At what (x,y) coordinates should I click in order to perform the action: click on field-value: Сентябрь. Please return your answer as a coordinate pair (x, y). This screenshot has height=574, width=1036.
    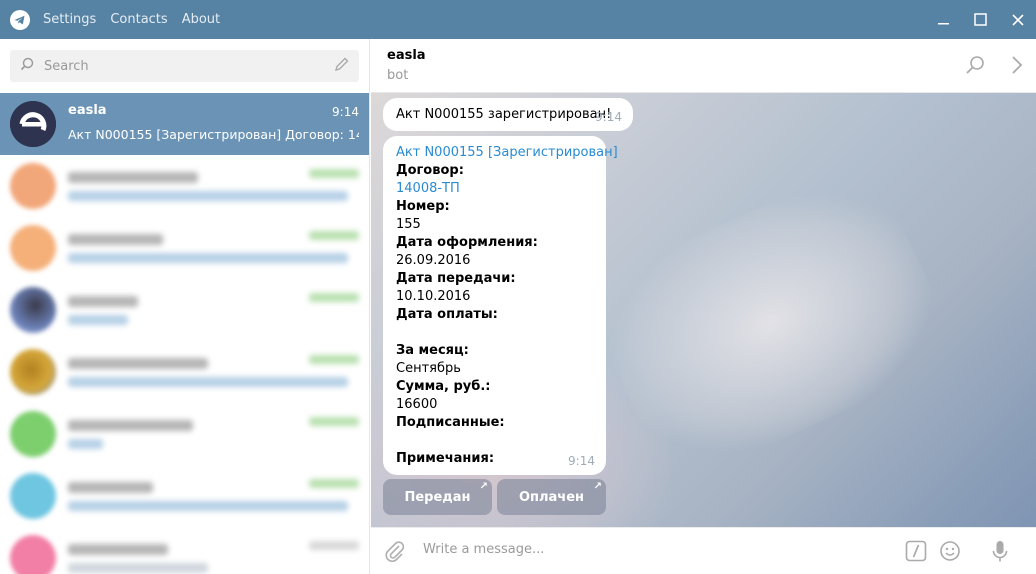
    Looking at the image, I should click on (428, 368).